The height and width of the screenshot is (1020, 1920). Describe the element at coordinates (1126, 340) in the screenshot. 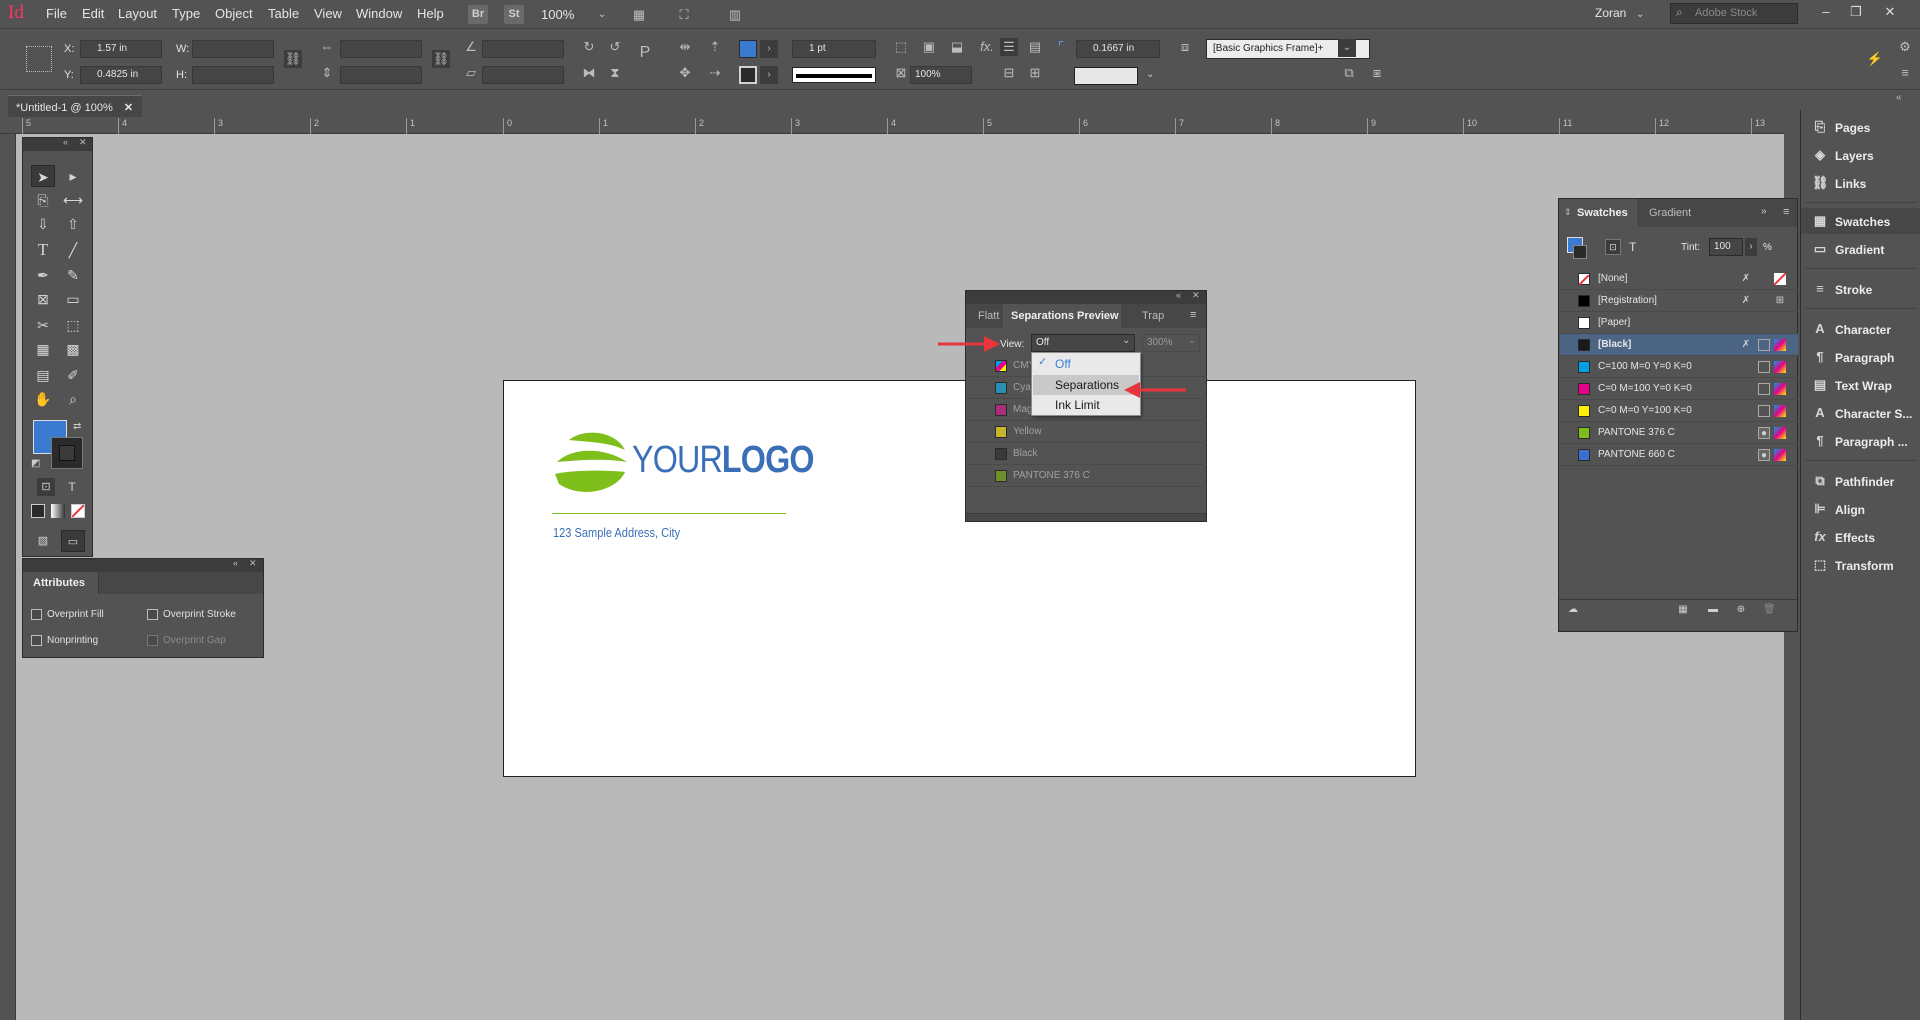

I see `view-chevron-icon: ⌄` at that location.